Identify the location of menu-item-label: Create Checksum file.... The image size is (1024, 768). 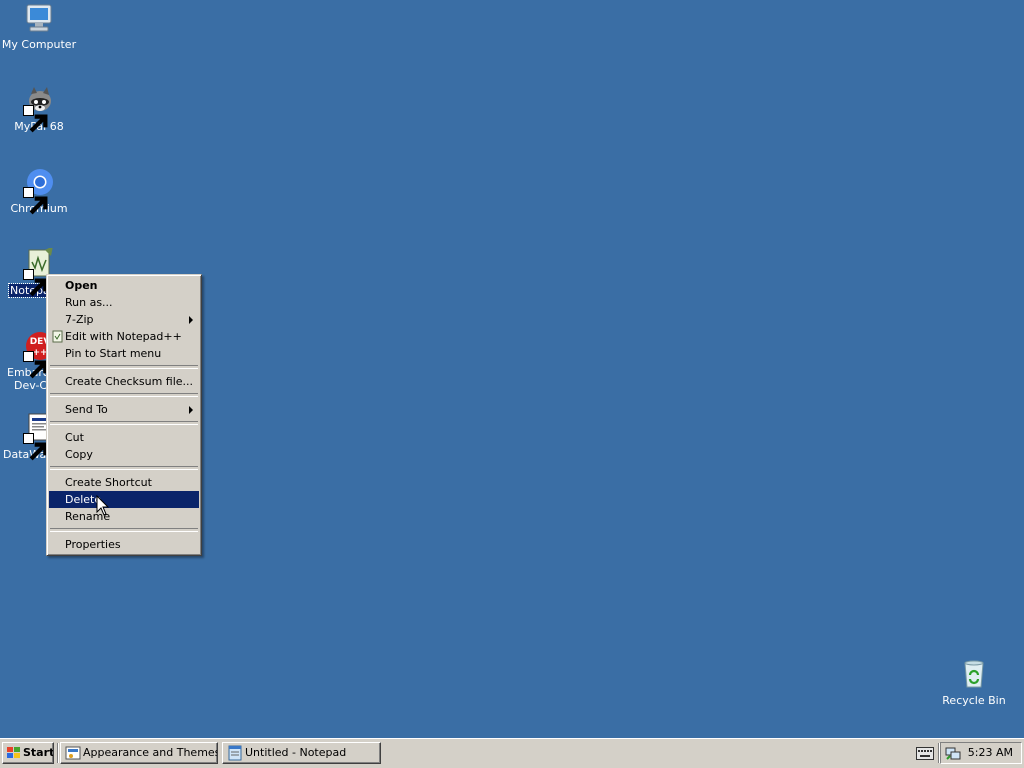
(129, 381).